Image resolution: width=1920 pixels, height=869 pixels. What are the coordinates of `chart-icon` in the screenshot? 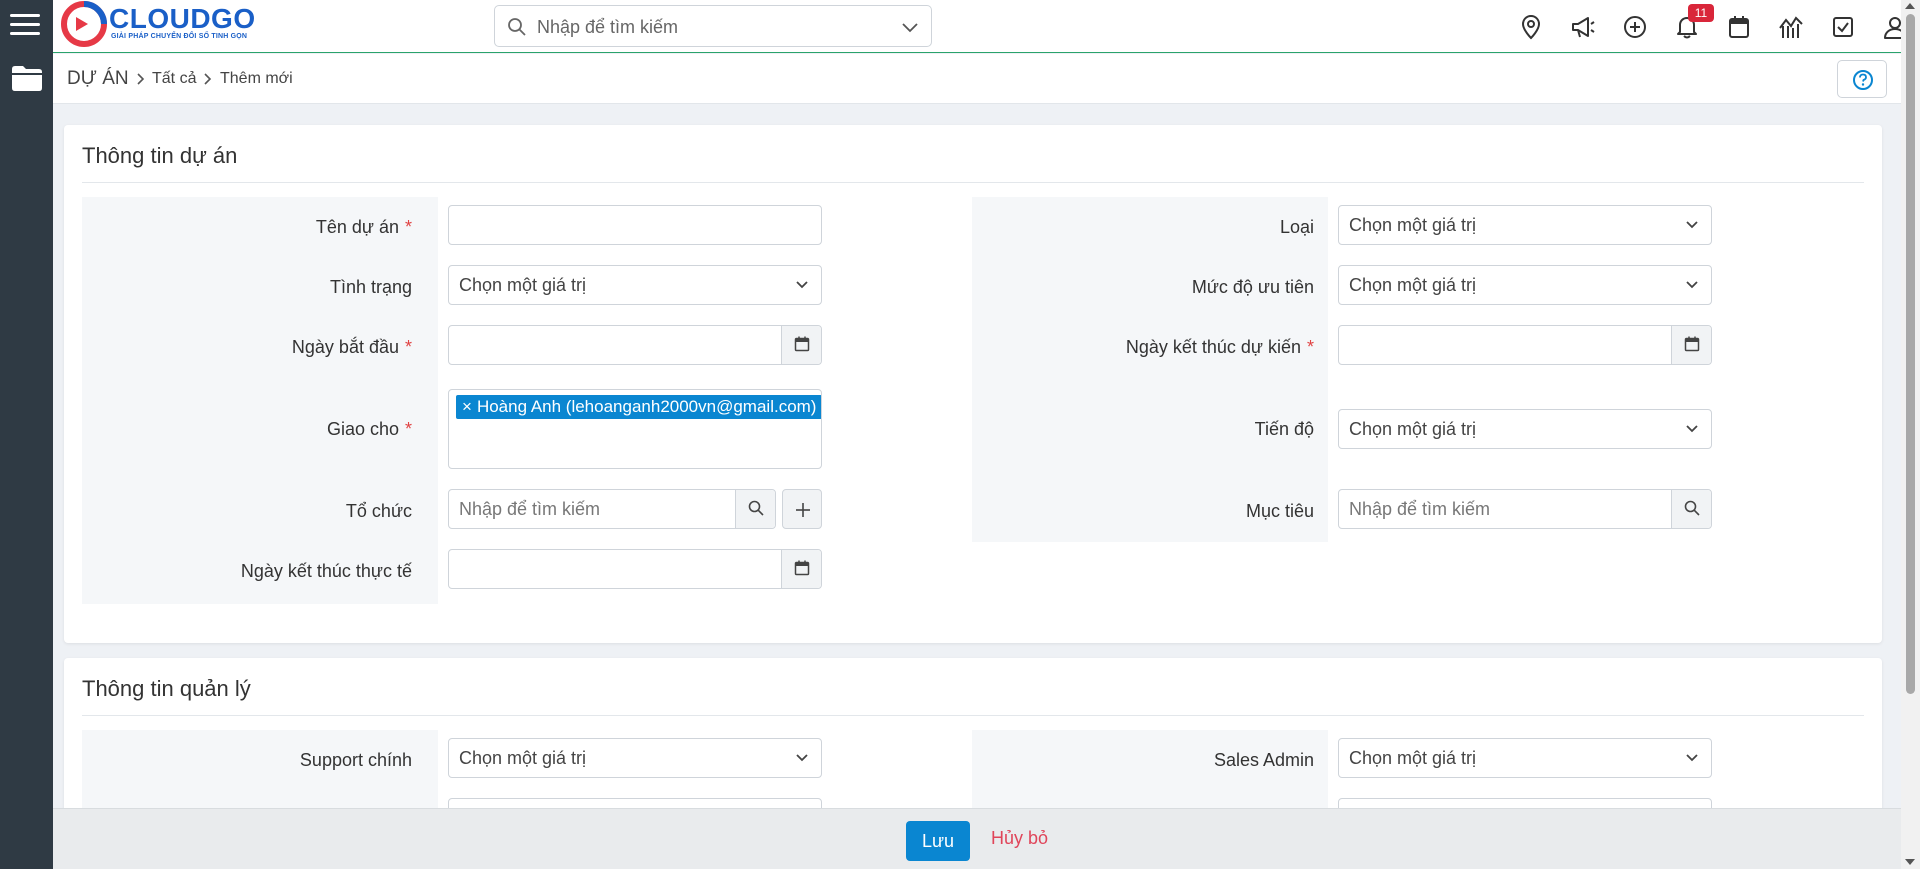 It's located at (1791, 27).